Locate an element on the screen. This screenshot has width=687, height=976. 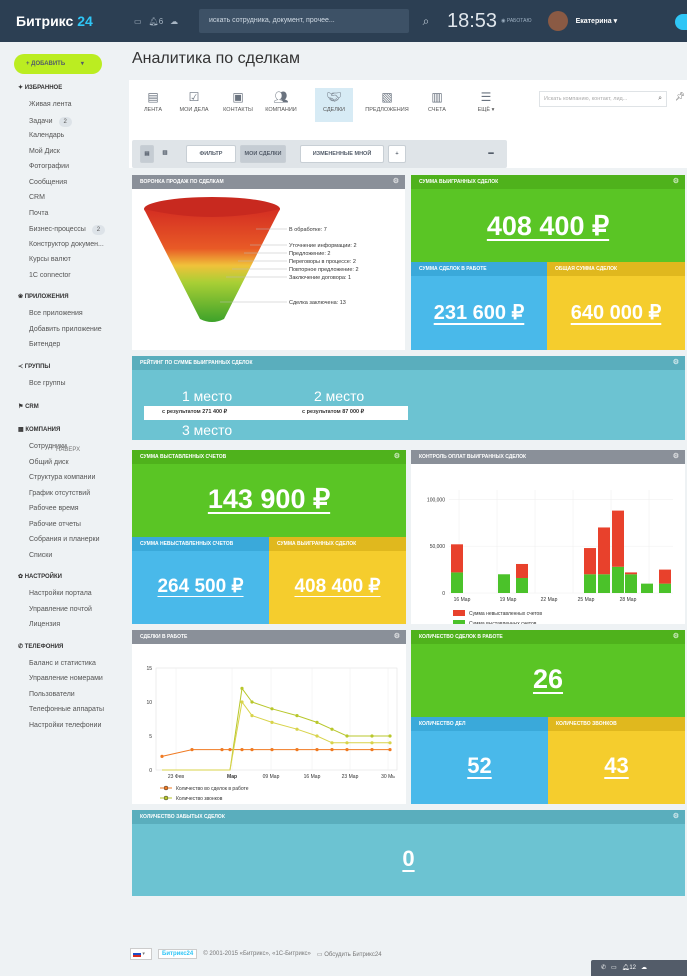
line-количество-звонков is located at coordinates (276, 729).